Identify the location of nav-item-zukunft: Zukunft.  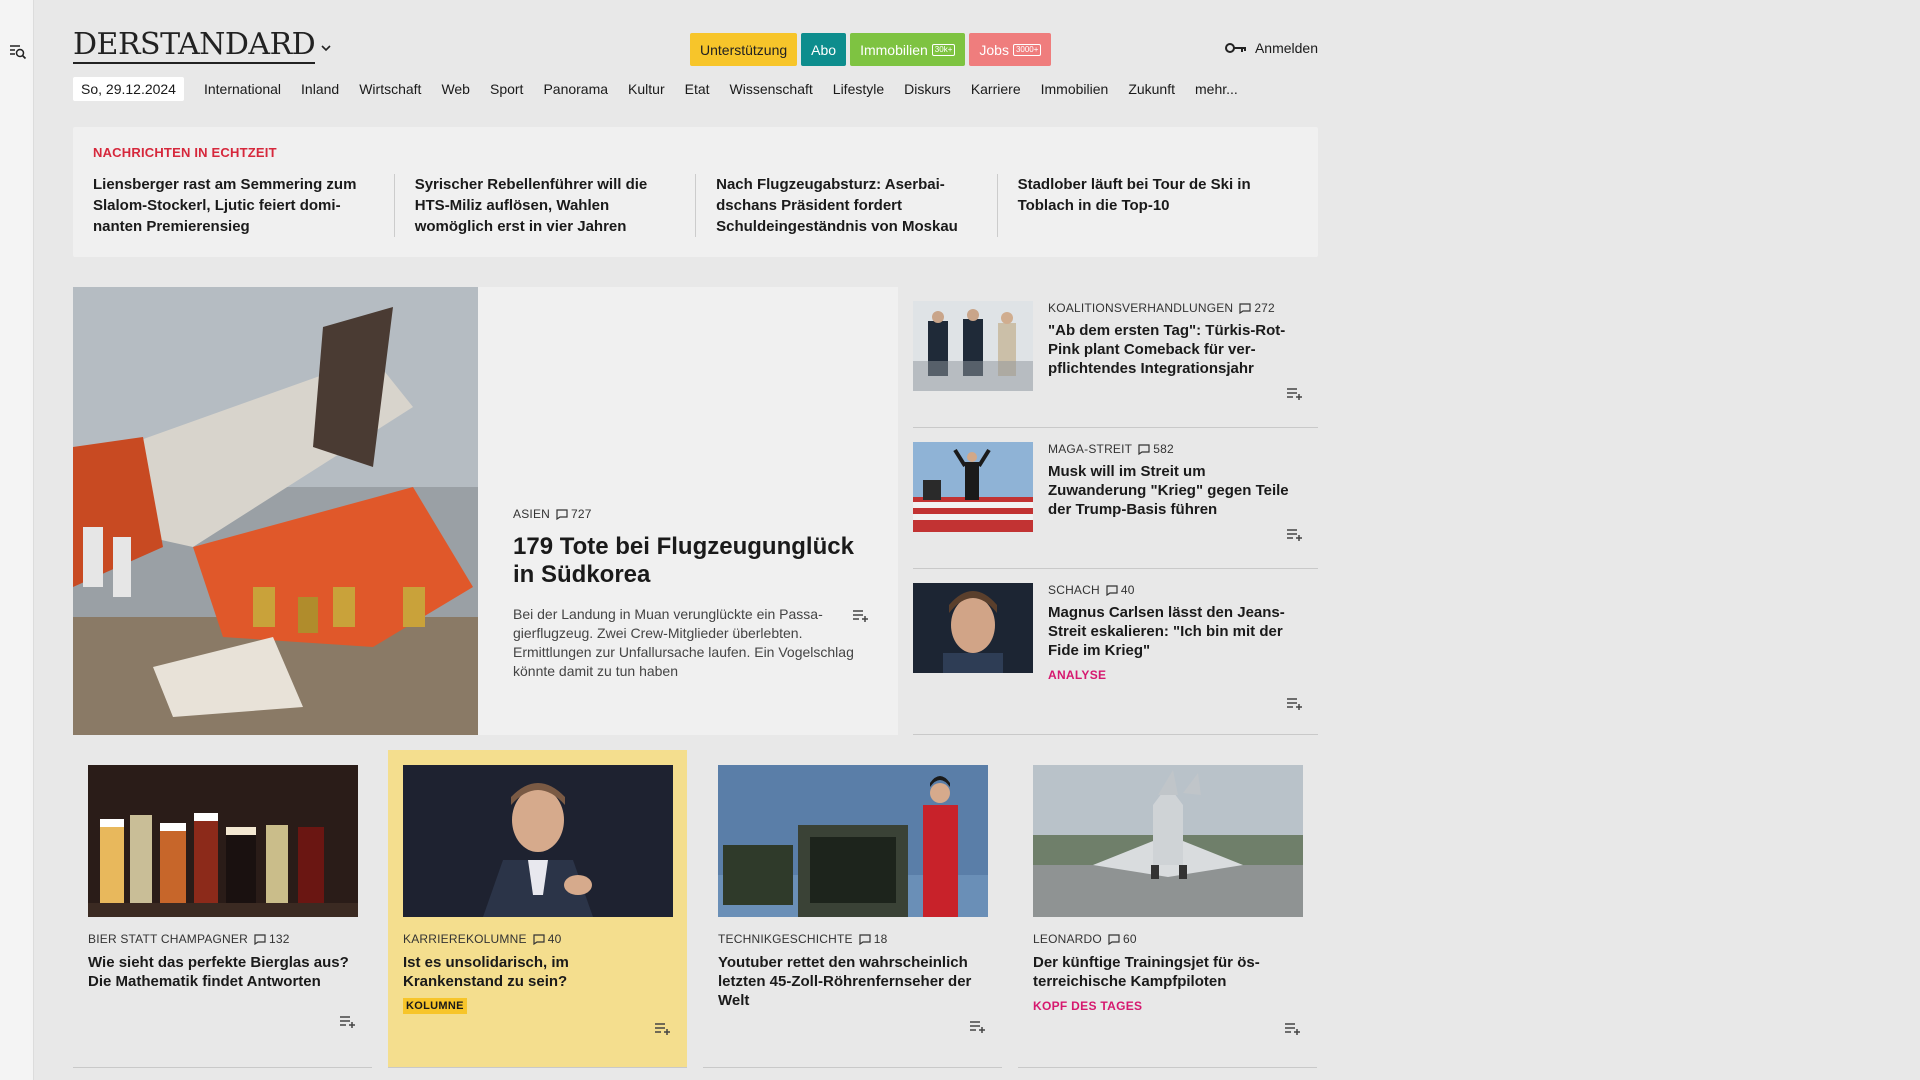
(1151, 89).